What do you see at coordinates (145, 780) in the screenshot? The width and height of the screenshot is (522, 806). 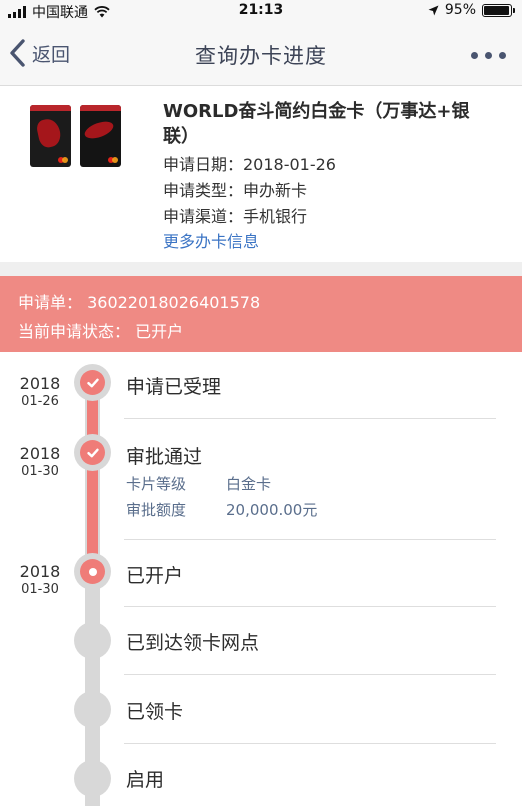 I see `step-label: 启用` at bounding box center [145, 780].